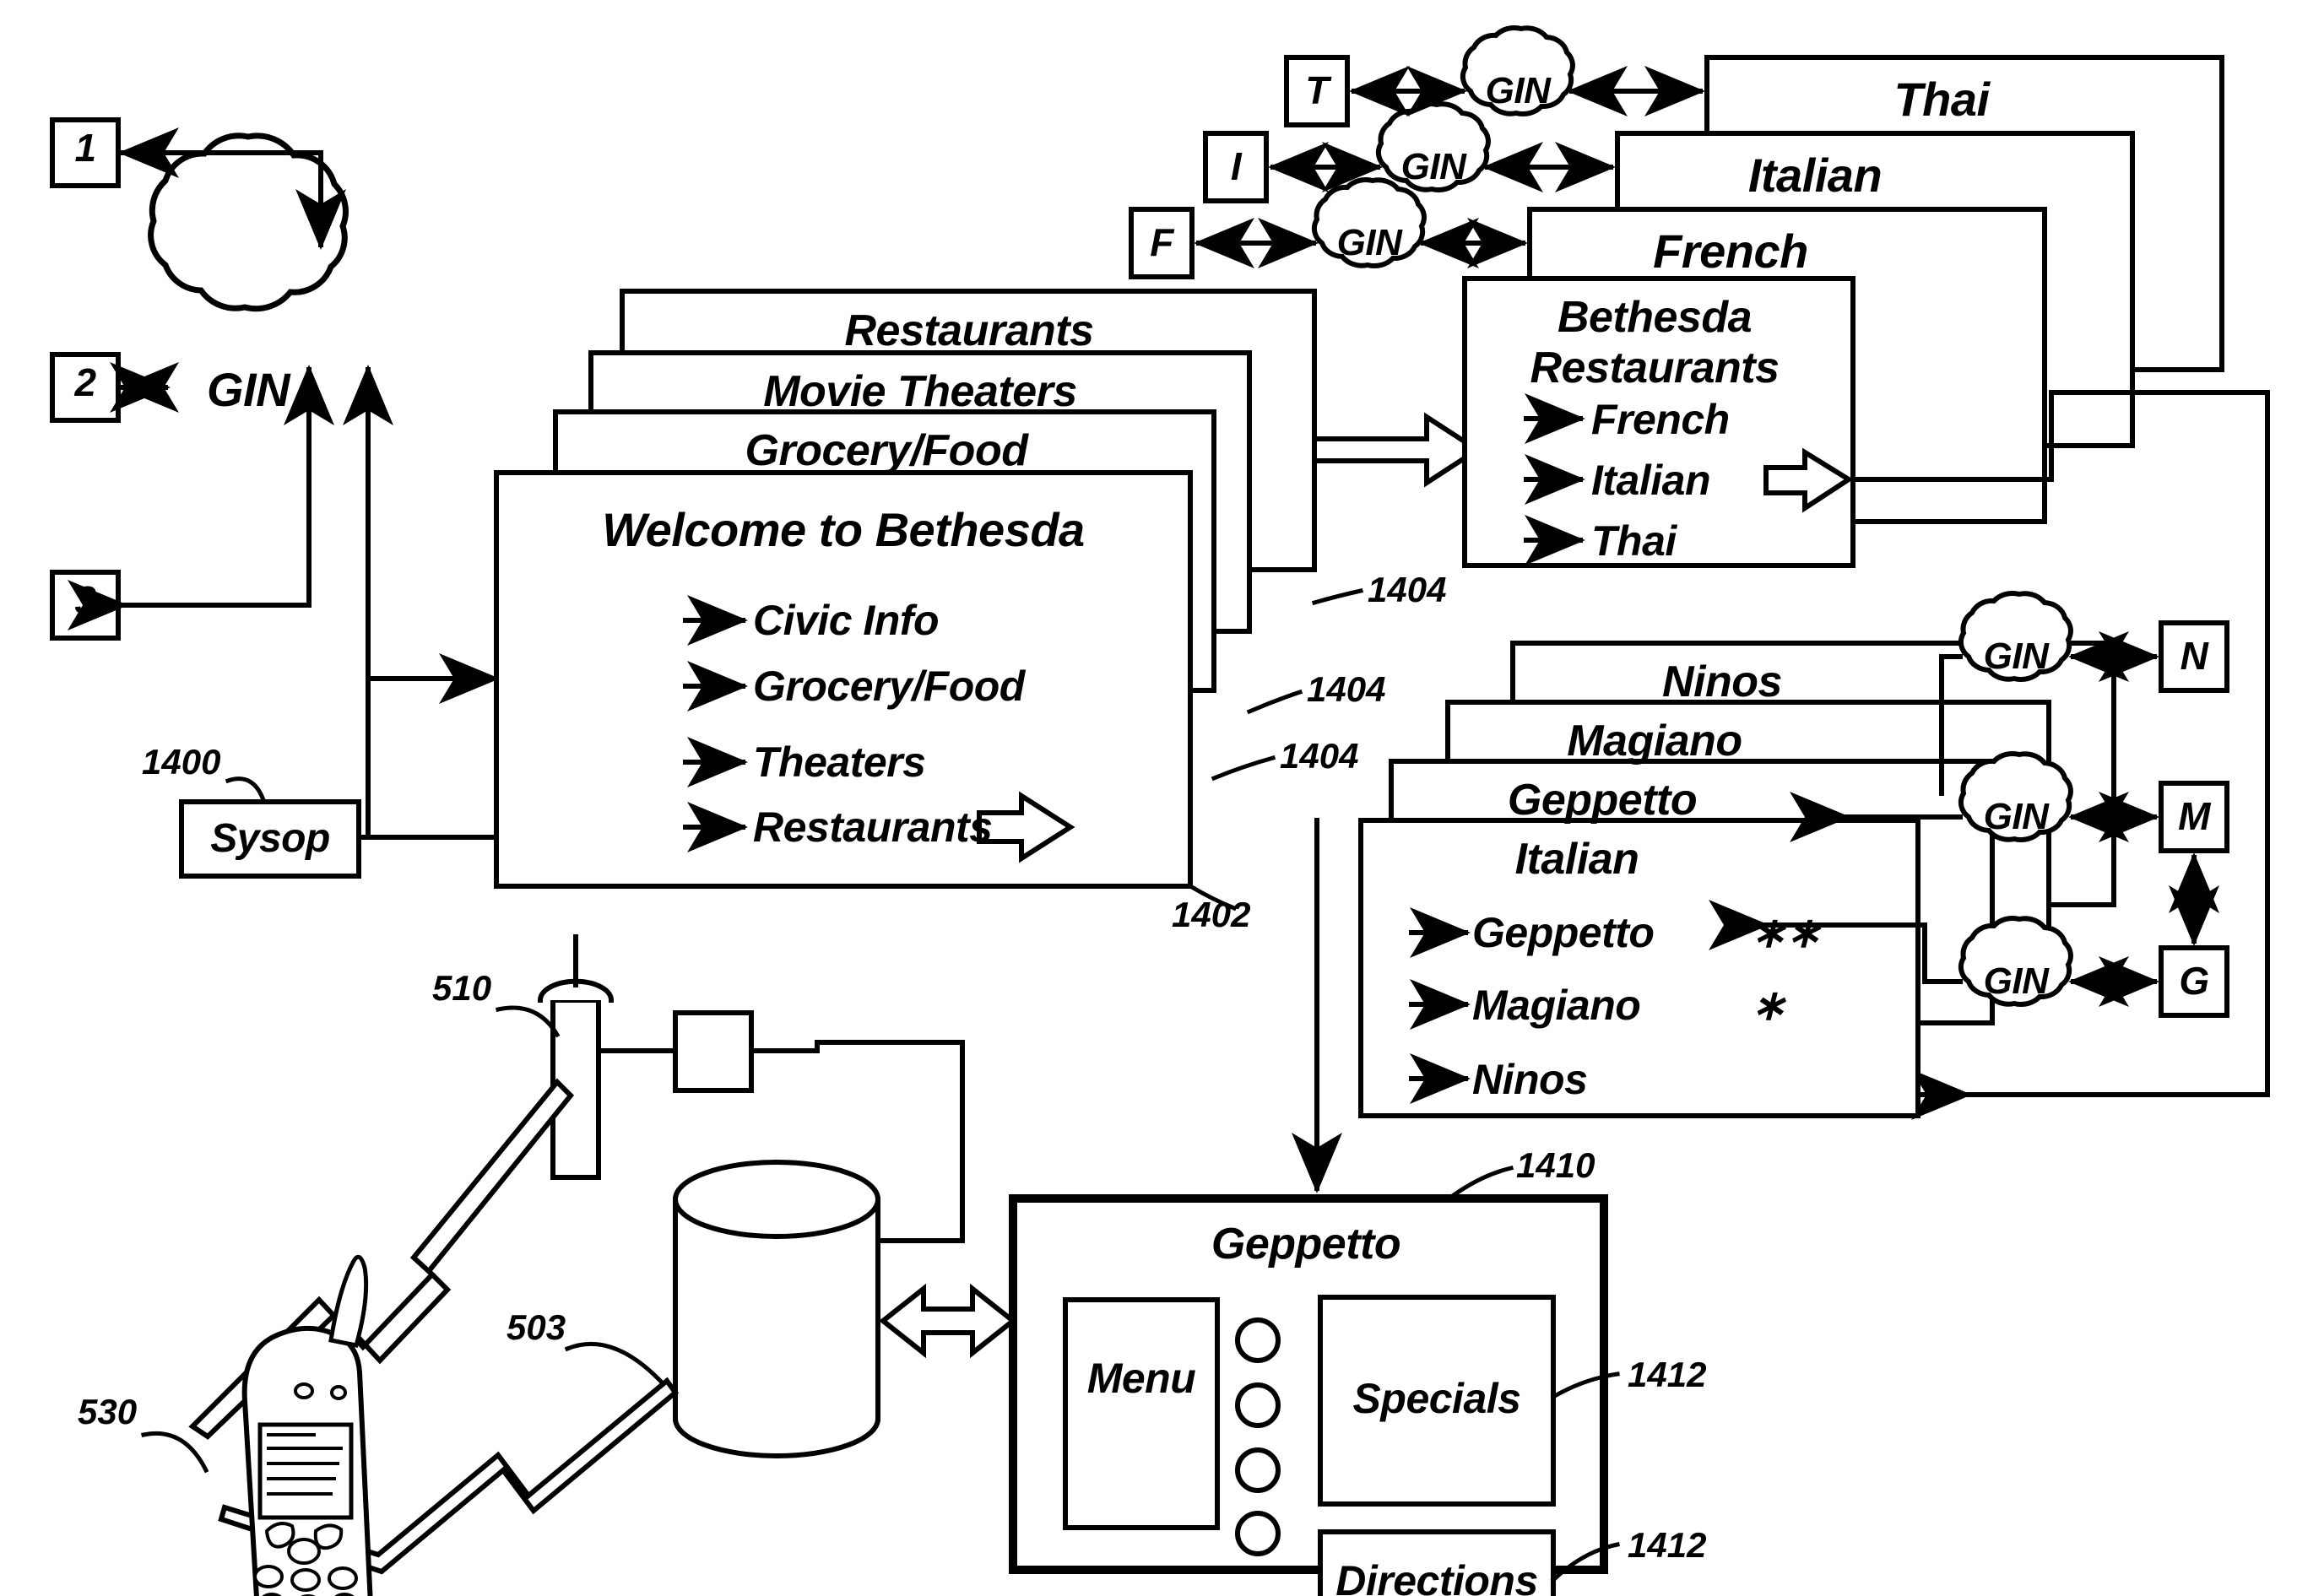 The height and width of the screenshot is (1596, 2297). I want to click on leader-1404-c, so click(1244, 768).